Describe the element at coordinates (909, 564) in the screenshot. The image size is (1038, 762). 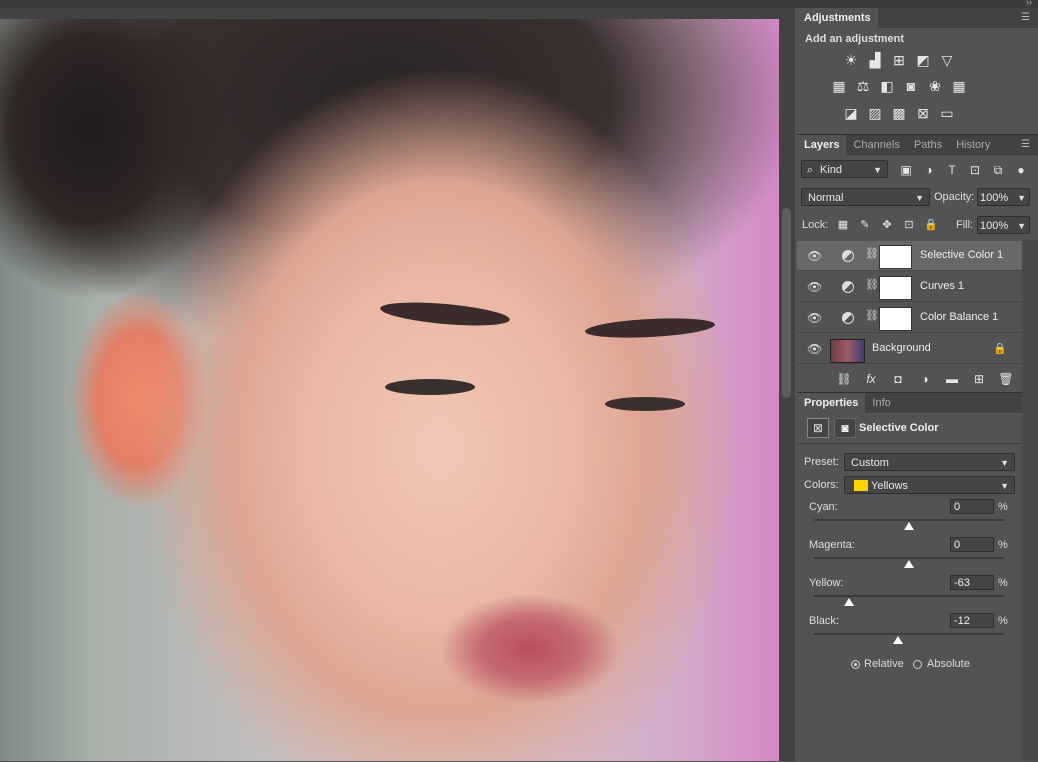
I see `magenta-slider-knob` at that location.